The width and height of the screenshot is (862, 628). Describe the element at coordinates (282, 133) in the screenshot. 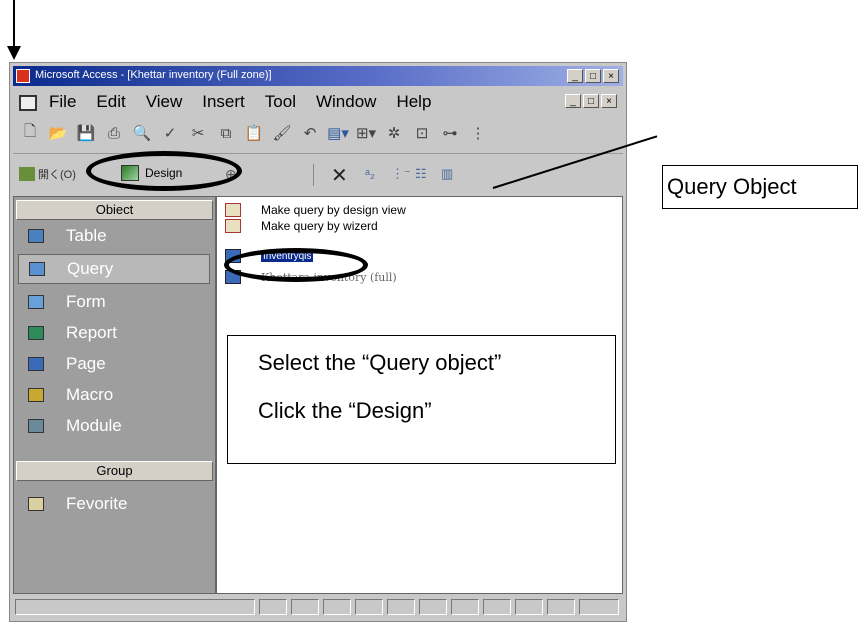

I see `format-painter-icon: 🖌` at that location.